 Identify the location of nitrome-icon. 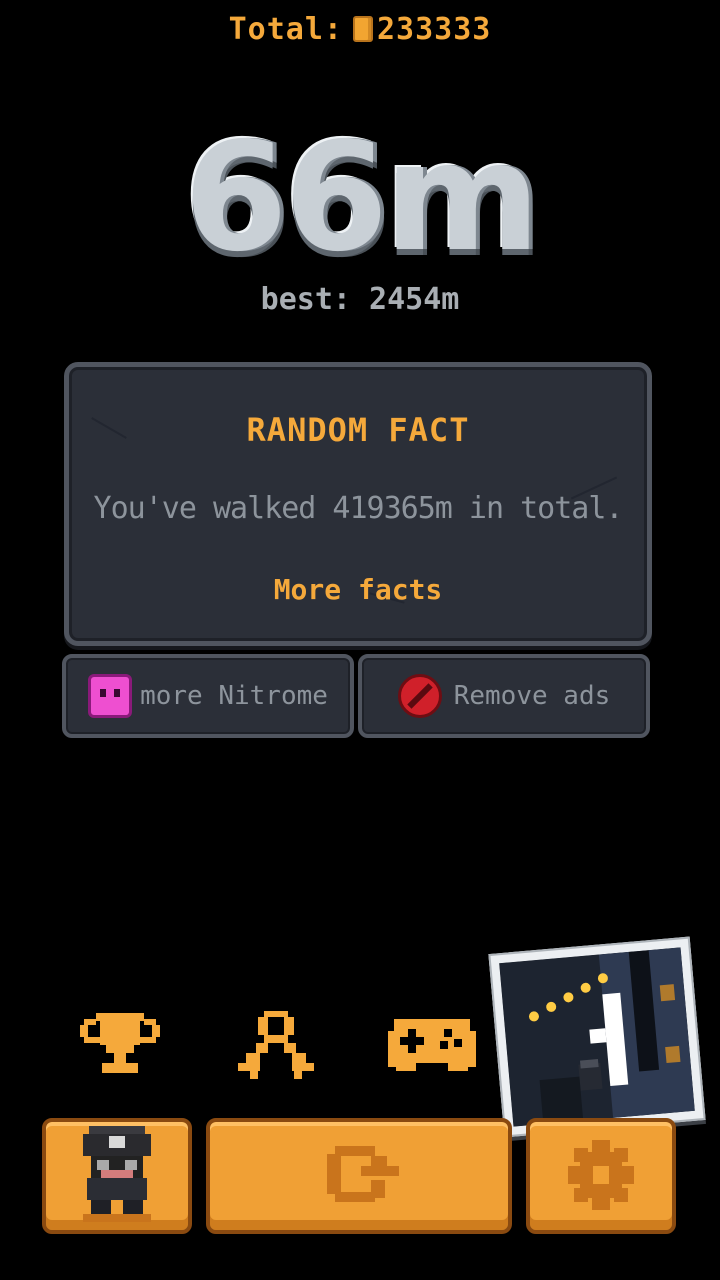
(110, 696).